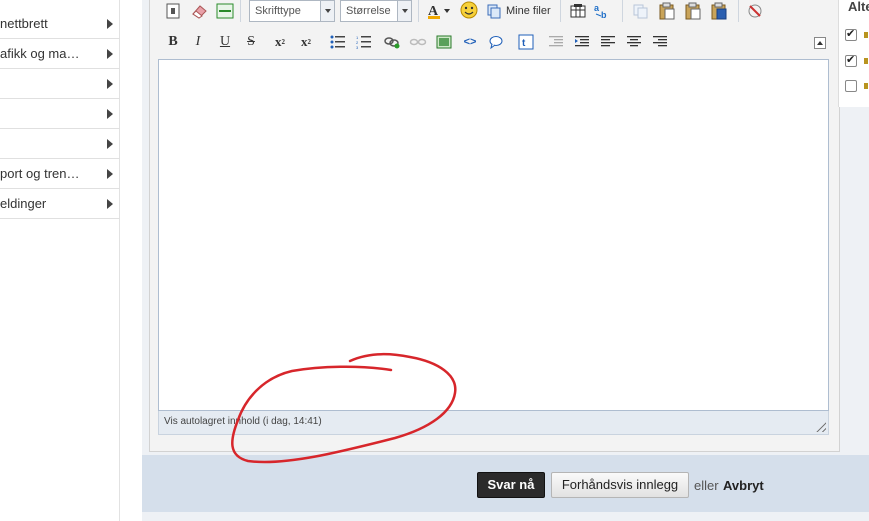 The height and width of the screenshot is (521, 869). I want to click on horizontal-rule-icon, so click(225, 11).